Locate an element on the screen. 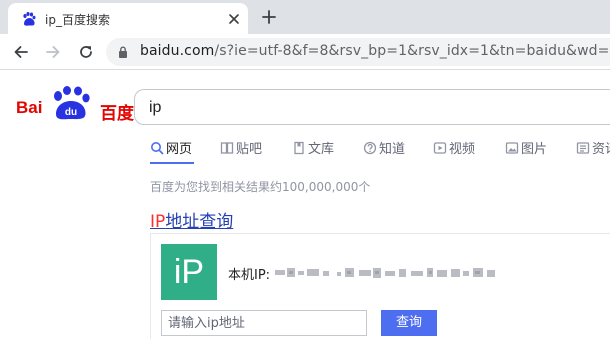 This screenshot has width=610, height=339. tab-label: 图片 is located at coordinates (534, 149).